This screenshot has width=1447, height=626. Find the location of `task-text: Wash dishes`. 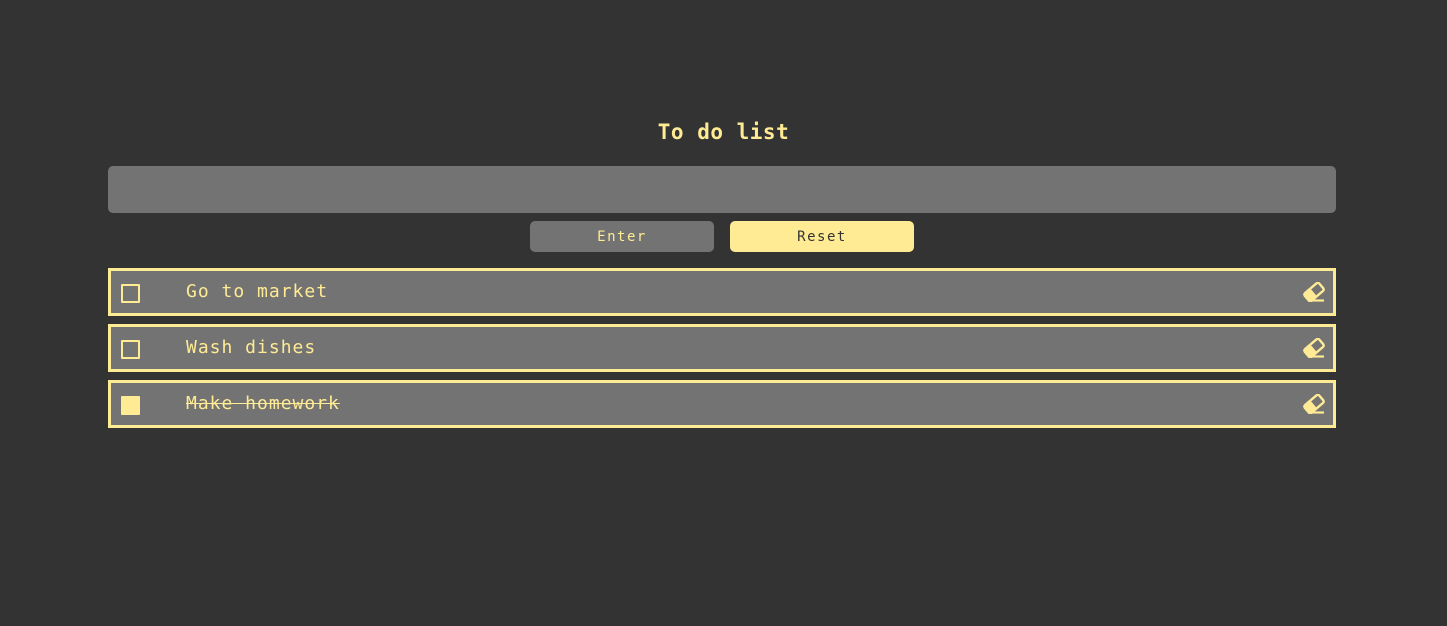

task-text: Wash dishes is located at coordinates (251, 347).